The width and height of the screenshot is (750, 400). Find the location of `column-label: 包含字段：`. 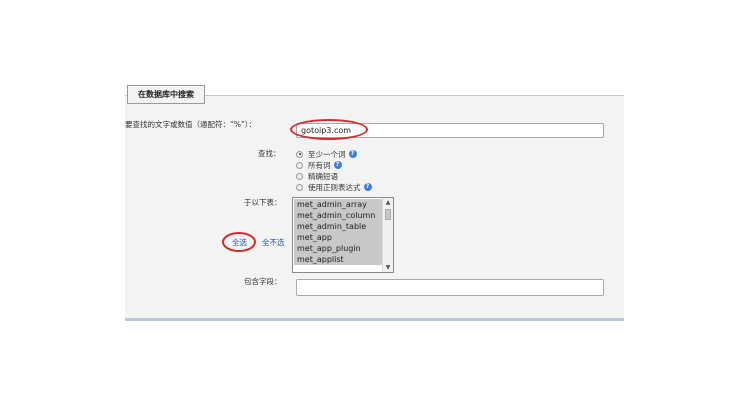

column-label: 包含字段： is located at coordinates (263, 281).